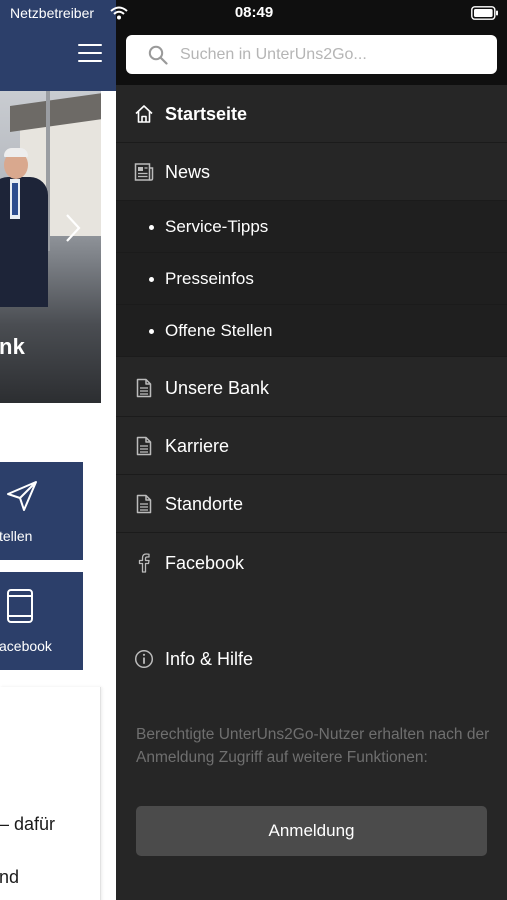  What do you see at coordinates (41, 511) in the screenshot?
I see `tile-stellen: tellen` at bounding box center [41, 511].